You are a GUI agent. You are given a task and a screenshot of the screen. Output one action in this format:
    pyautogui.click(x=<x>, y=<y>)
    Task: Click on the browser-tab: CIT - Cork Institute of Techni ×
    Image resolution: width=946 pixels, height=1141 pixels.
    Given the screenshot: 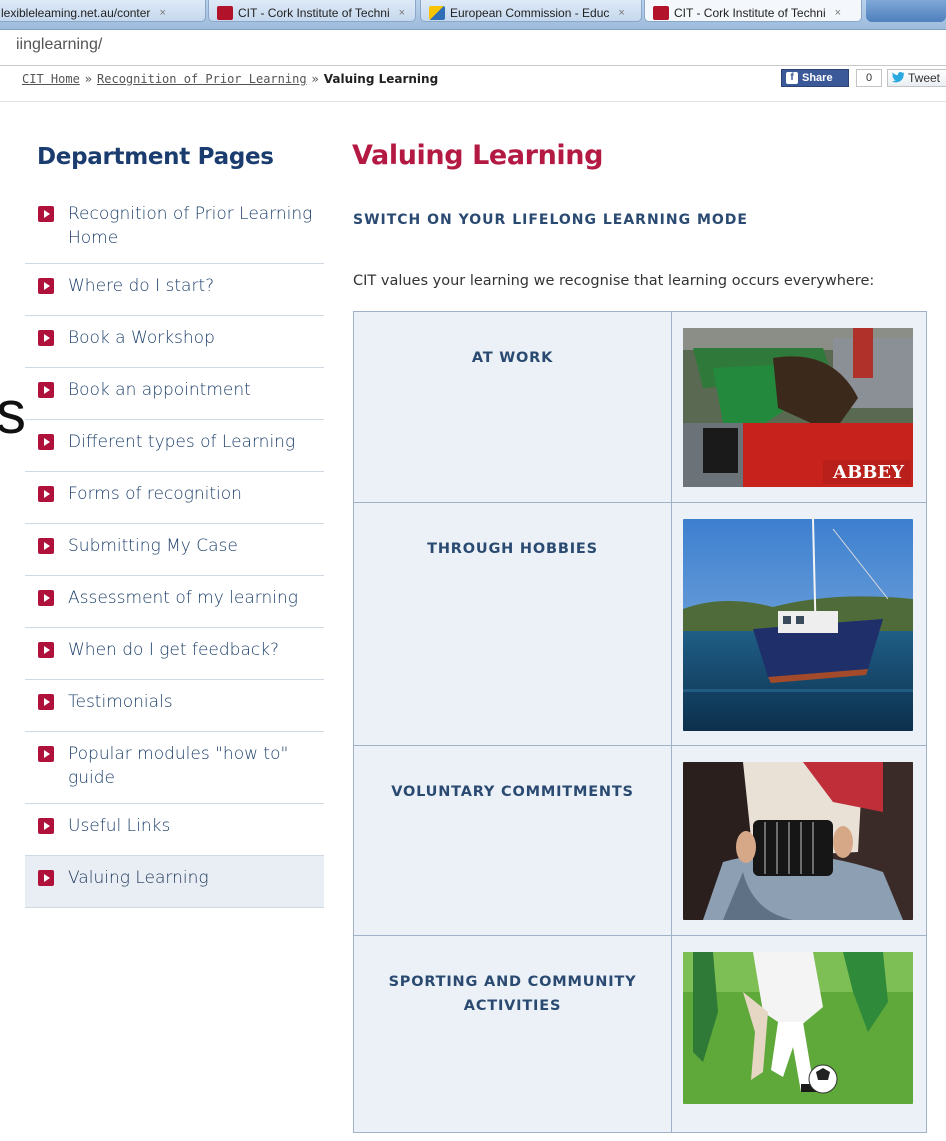 What is the action you would take?
    pyautogui.click(x=312, y=11)
    